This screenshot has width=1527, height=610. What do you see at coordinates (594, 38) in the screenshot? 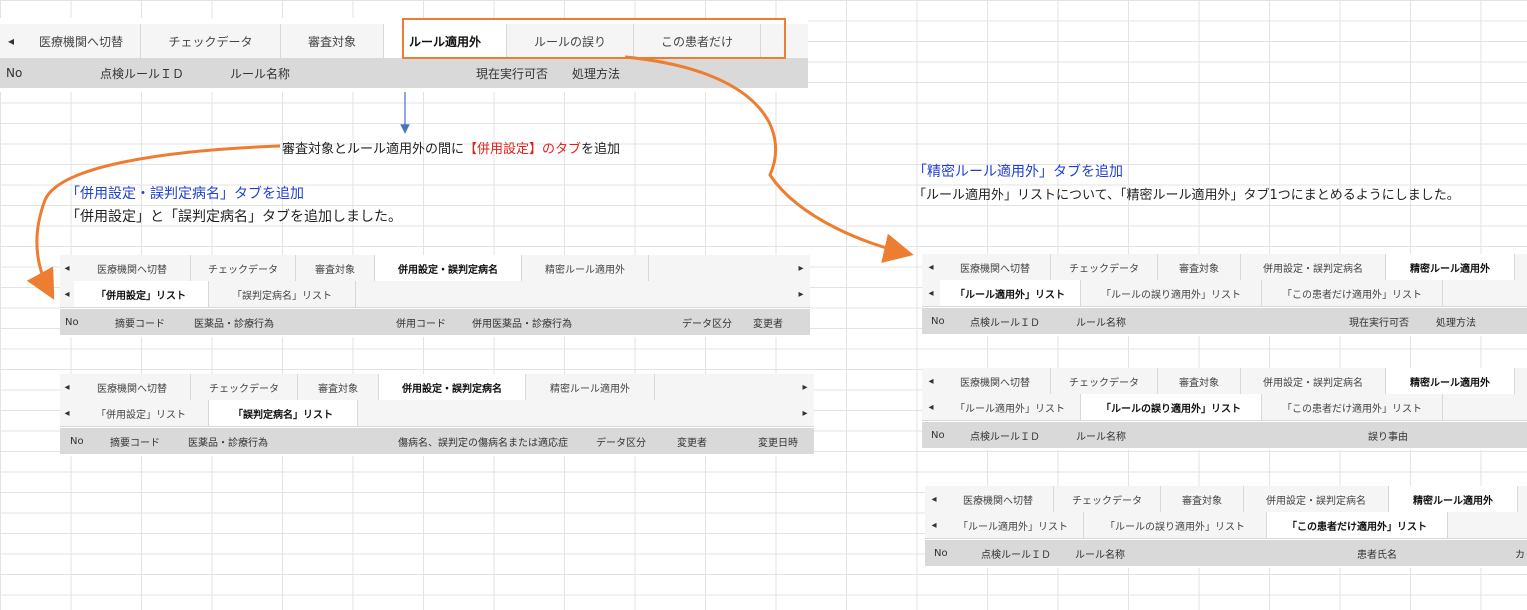
I see `highlight-box` at bounding box center [594, 38].